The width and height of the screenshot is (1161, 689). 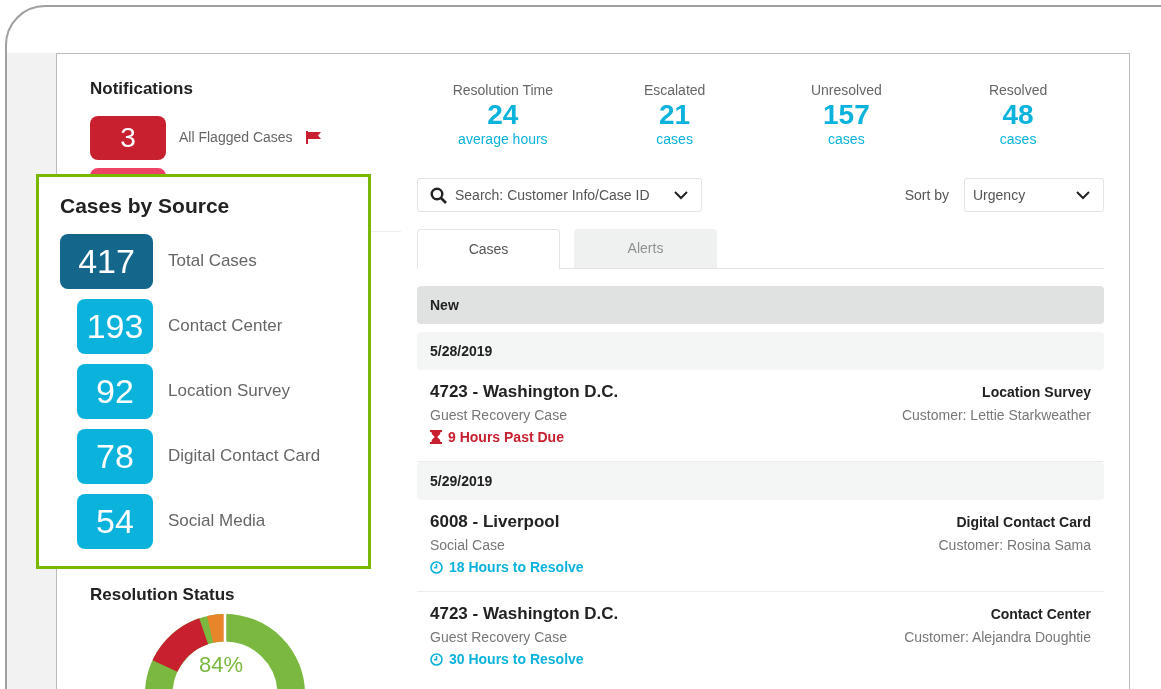 I want to click on date-header: 5/28/2019, so click(x=760, y=351).